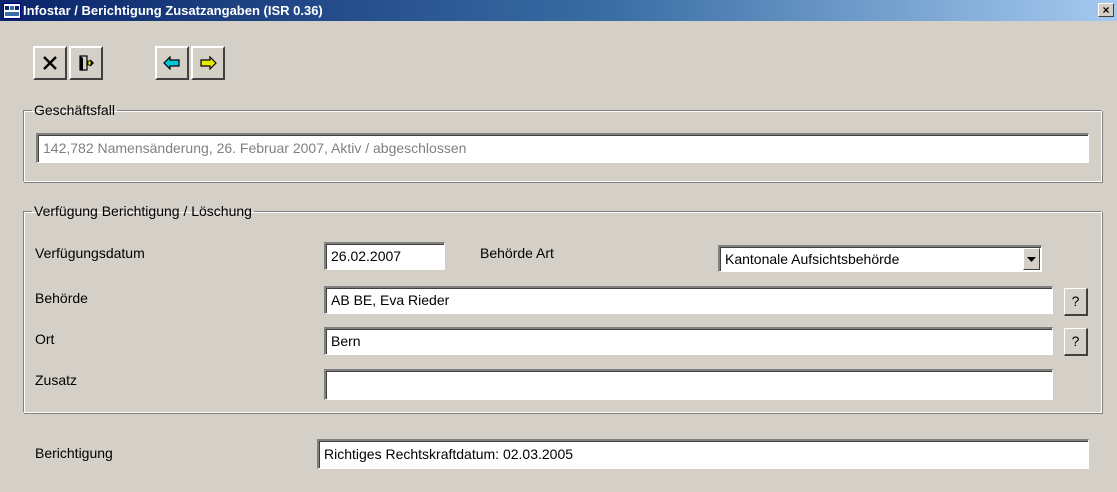  I want to click on exit-button, so click(86, 63).